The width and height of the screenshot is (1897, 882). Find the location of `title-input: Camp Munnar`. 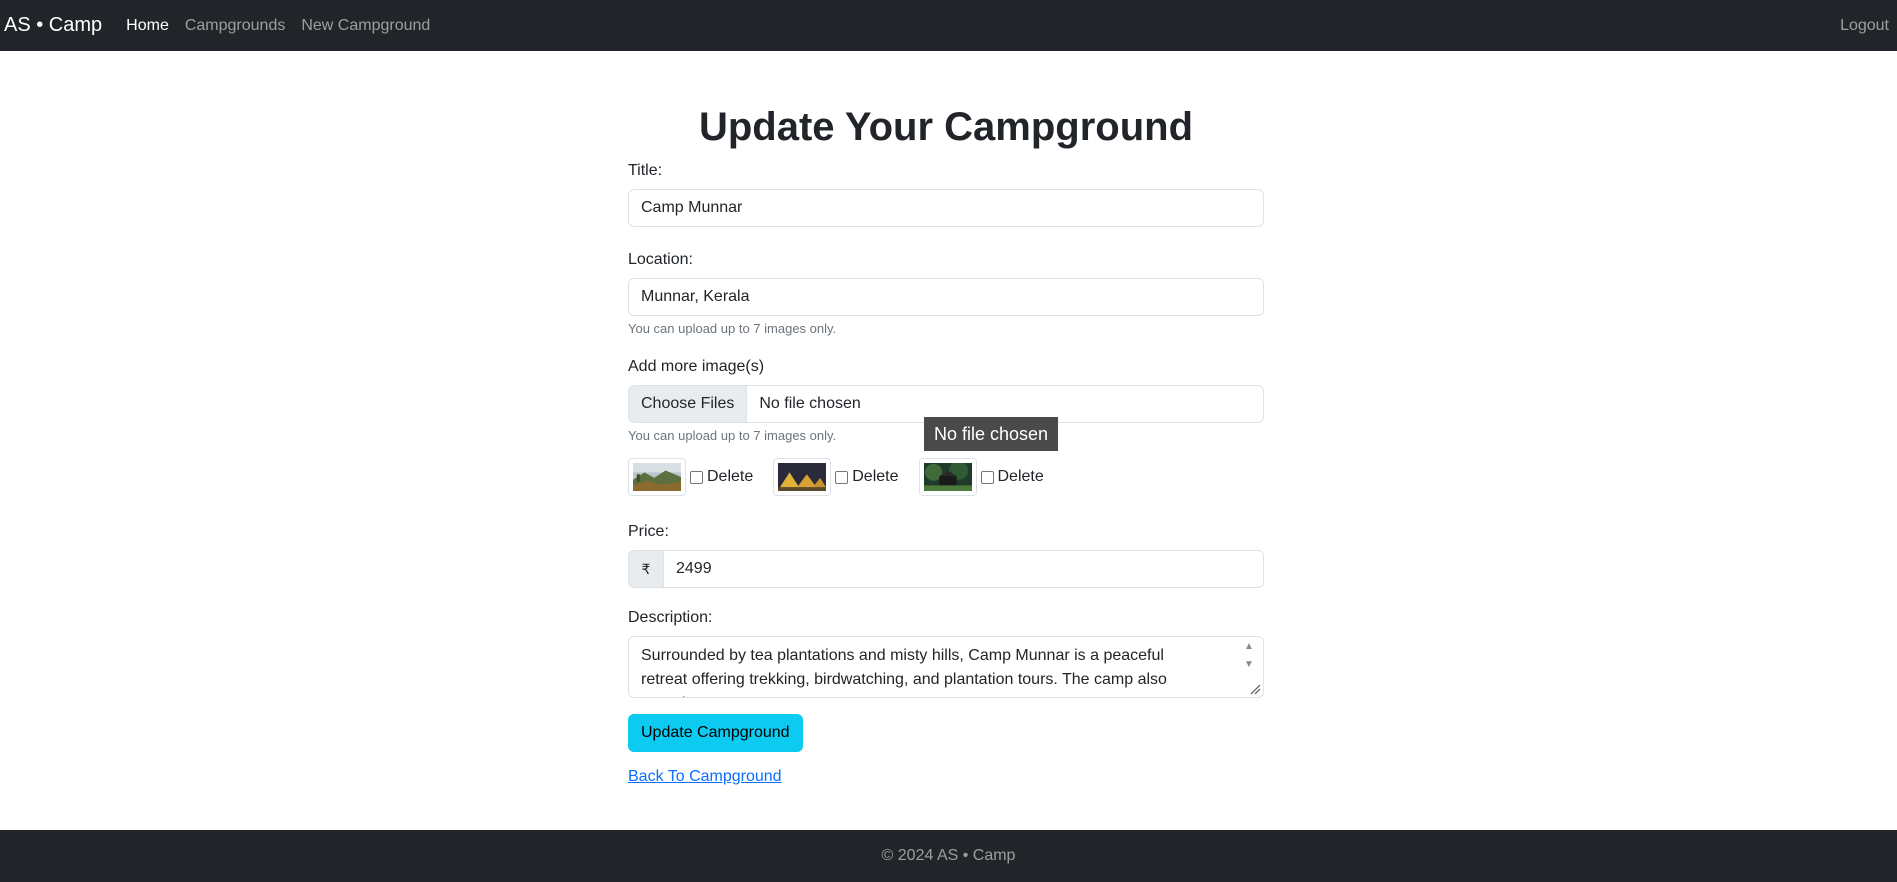

title-input: Camp Munnar is located at coordinates (946, 208).